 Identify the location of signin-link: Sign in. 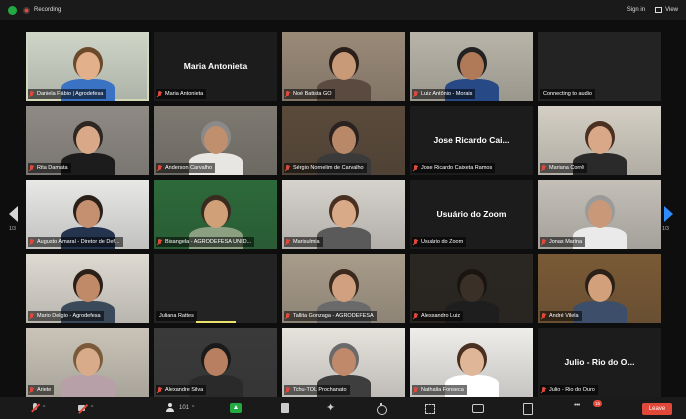
(636, 10).